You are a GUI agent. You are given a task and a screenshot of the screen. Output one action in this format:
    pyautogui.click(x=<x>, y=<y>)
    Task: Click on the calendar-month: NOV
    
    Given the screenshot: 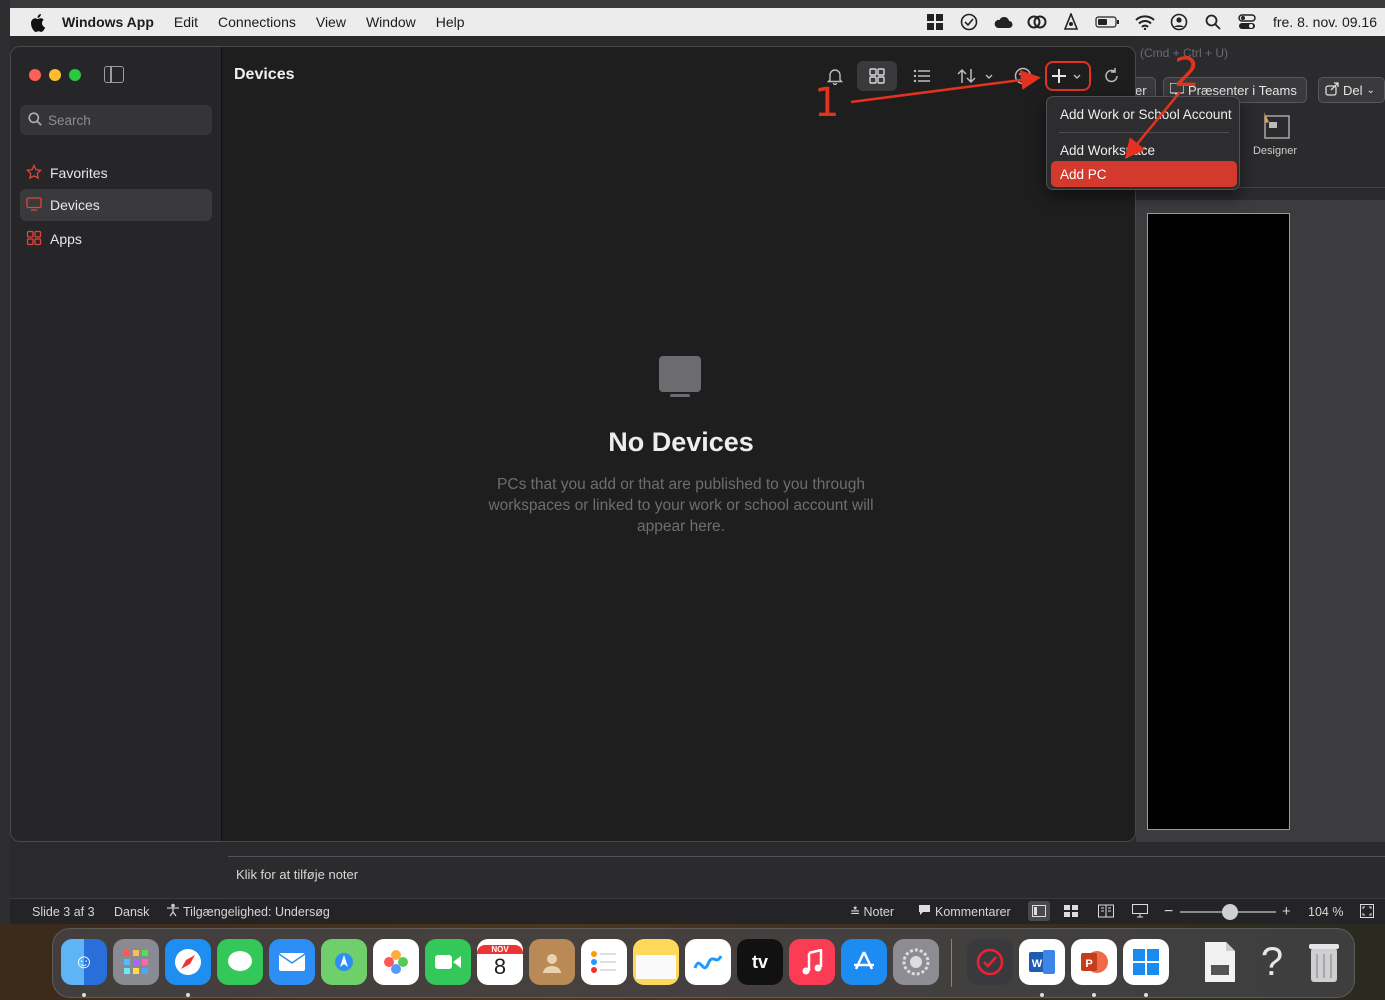 What is the action you would take?
    pyautogui.click(x=500, y=949)
    